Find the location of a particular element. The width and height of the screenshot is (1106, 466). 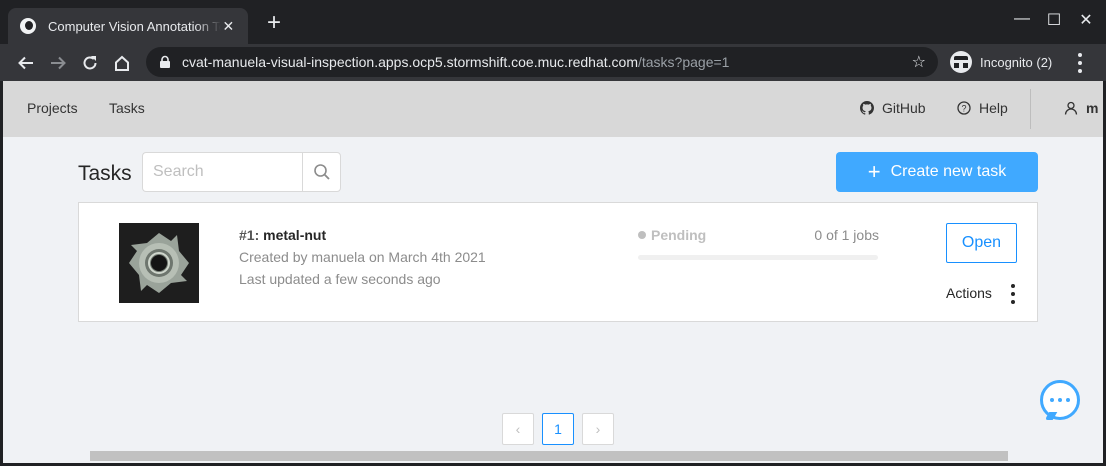

url-path: /tasks?page=1 is located at coordinates (683, 62).